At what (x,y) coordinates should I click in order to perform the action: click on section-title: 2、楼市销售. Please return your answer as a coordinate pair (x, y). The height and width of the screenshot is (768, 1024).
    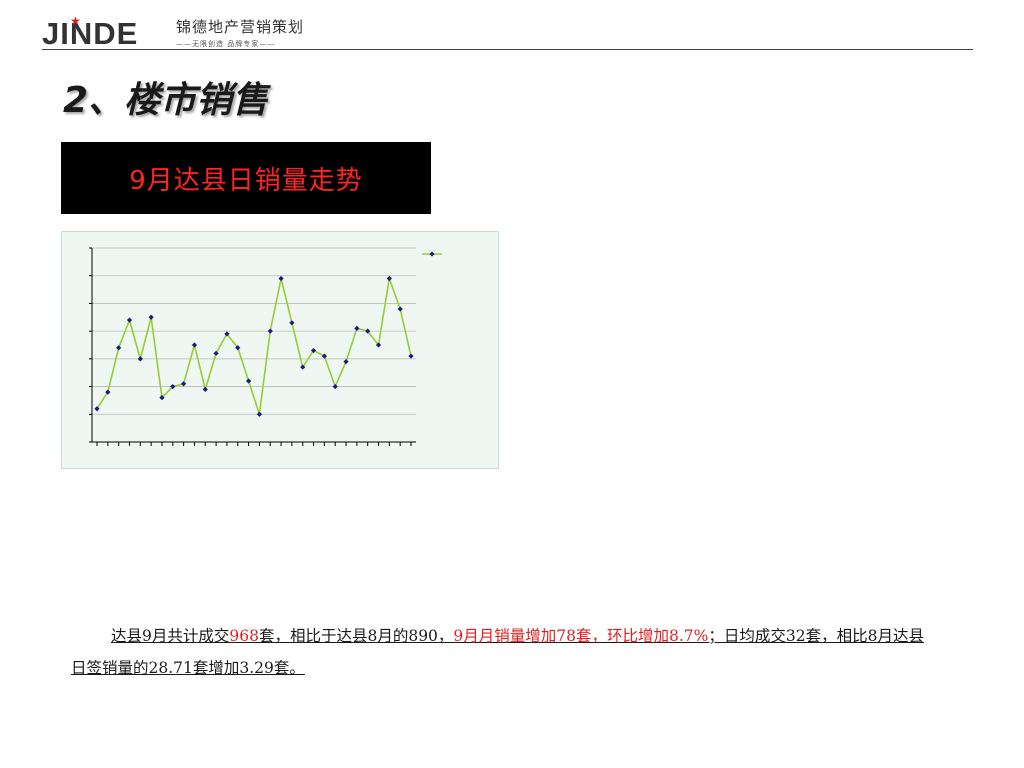
    Looking at the image, I should click on (166, 100).